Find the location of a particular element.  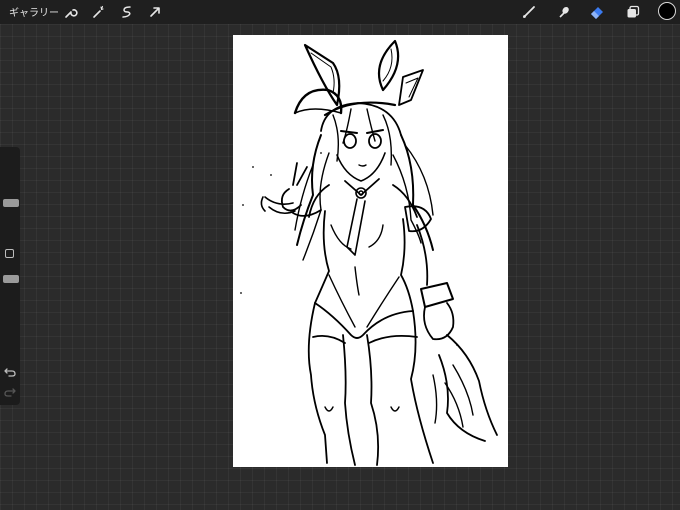

brush-icon is located at coordinates (529, 12).